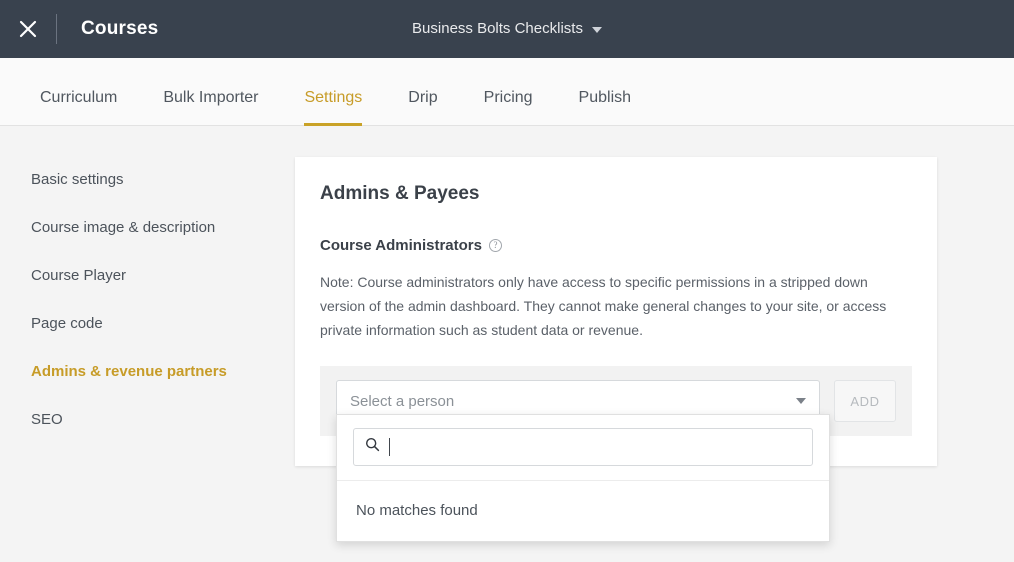 The image size is (1014, 562). I want to click on search-icon, so click(372, 447).